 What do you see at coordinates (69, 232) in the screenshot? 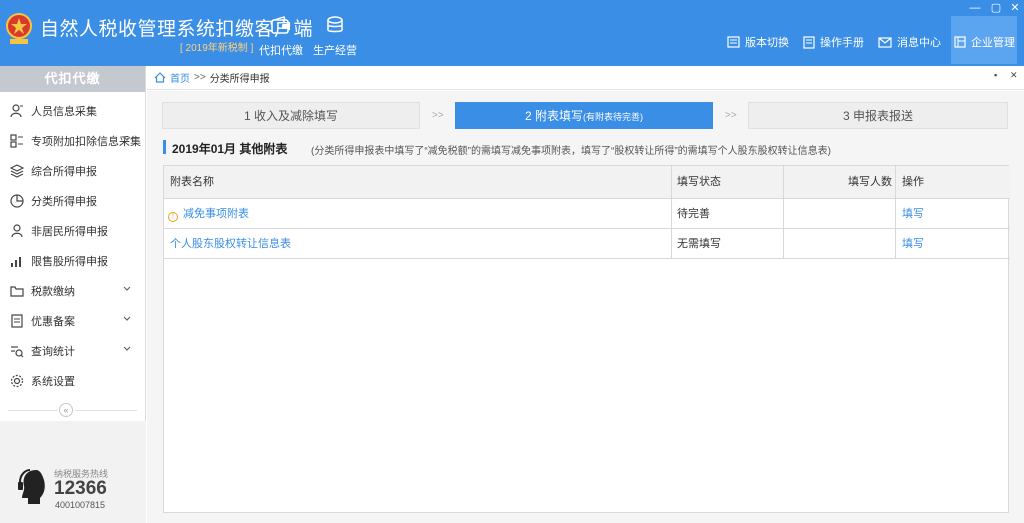
I see `sidebar-item-label: 非居民所得申报` at bounding box center [69, 232].